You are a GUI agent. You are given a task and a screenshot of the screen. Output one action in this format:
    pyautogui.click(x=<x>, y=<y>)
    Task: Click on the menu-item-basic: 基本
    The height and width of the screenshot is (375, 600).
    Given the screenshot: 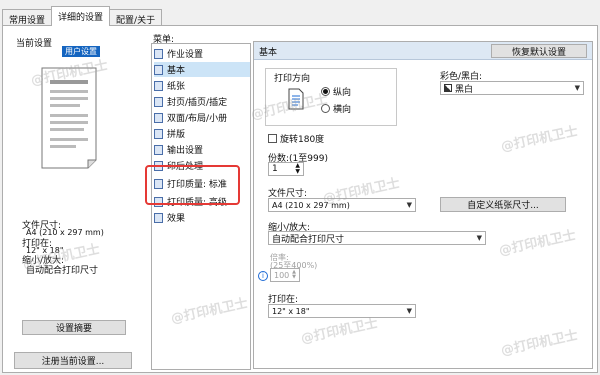 What is the action you would take?
    pyautogui.click(x=202, y=69)
    